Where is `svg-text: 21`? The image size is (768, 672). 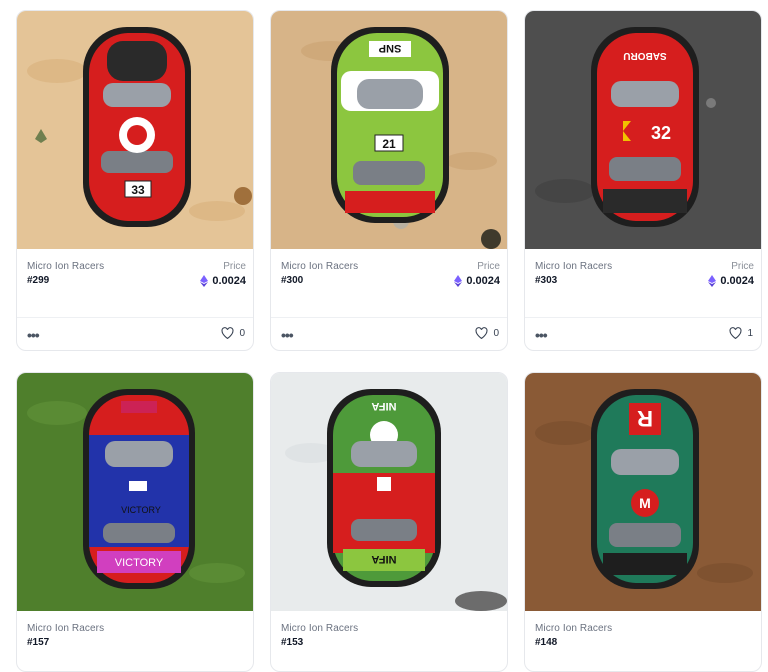
svg-text: 21 is located at coordinates (389, 144).